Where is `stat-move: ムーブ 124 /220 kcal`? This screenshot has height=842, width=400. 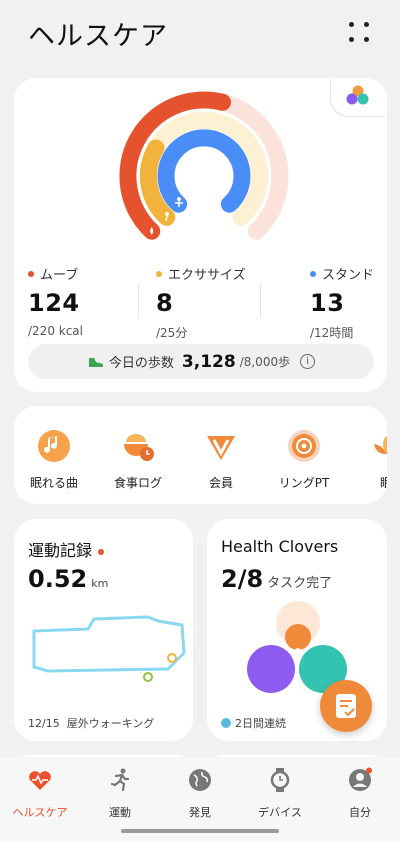
stat-move: ムーブ 124 /220 kcal is located at coordinates (55, 301).